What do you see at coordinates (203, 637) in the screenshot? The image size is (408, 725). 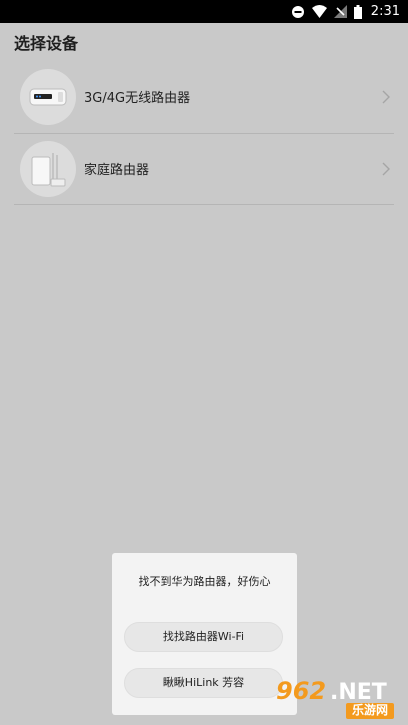 I see `find-router-wifi-button: 找找路由器Wi-Fi` at bounding box center [203, 637].